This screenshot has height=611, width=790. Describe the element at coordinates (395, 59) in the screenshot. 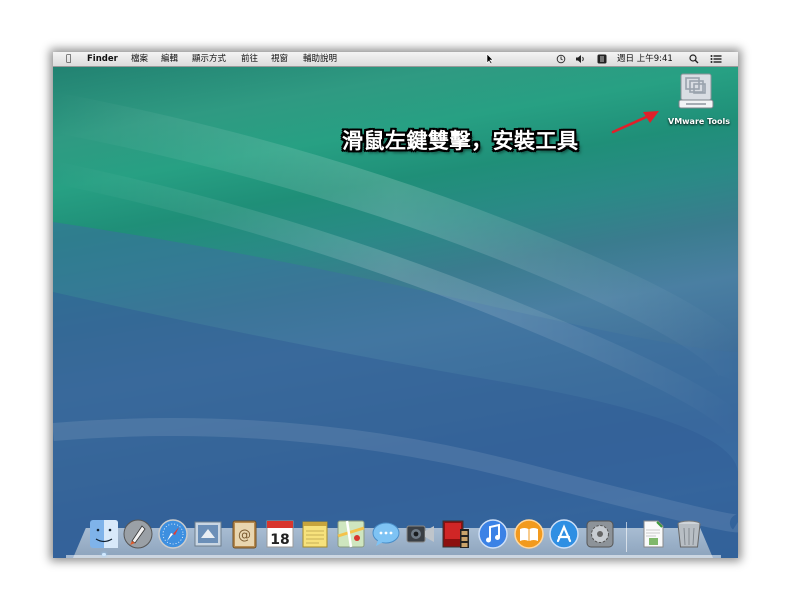

I see `menu-bar:  Finder 檔案 編輯 顯示方式 前往 視窗 輔助說明 週日 上午9:41` at that location.